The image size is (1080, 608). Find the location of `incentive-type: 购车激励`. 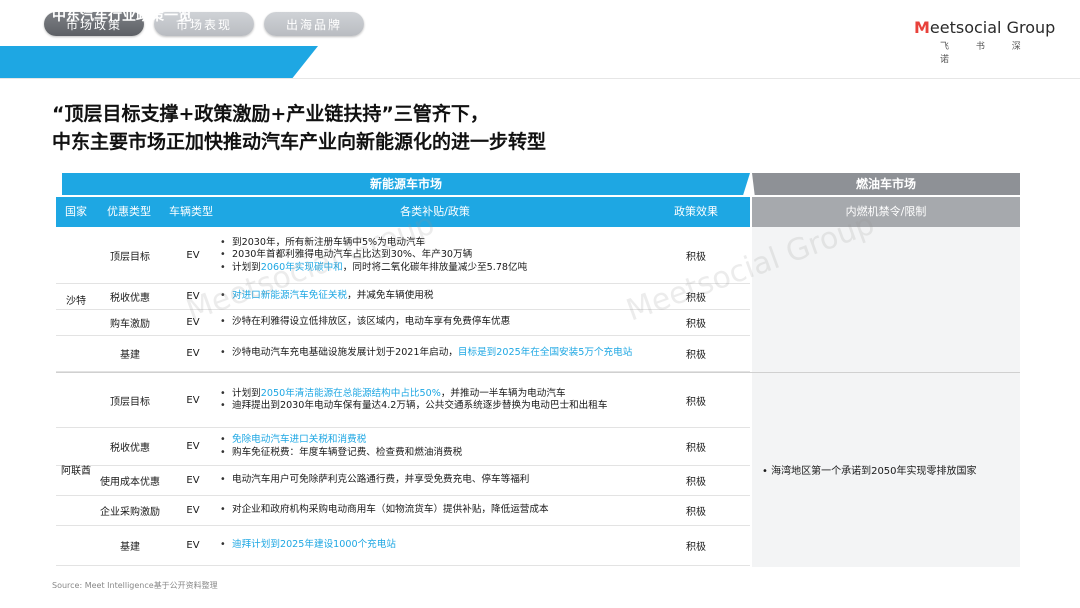

incentive-type: 购车激励 is located at coordinates (130, 324).